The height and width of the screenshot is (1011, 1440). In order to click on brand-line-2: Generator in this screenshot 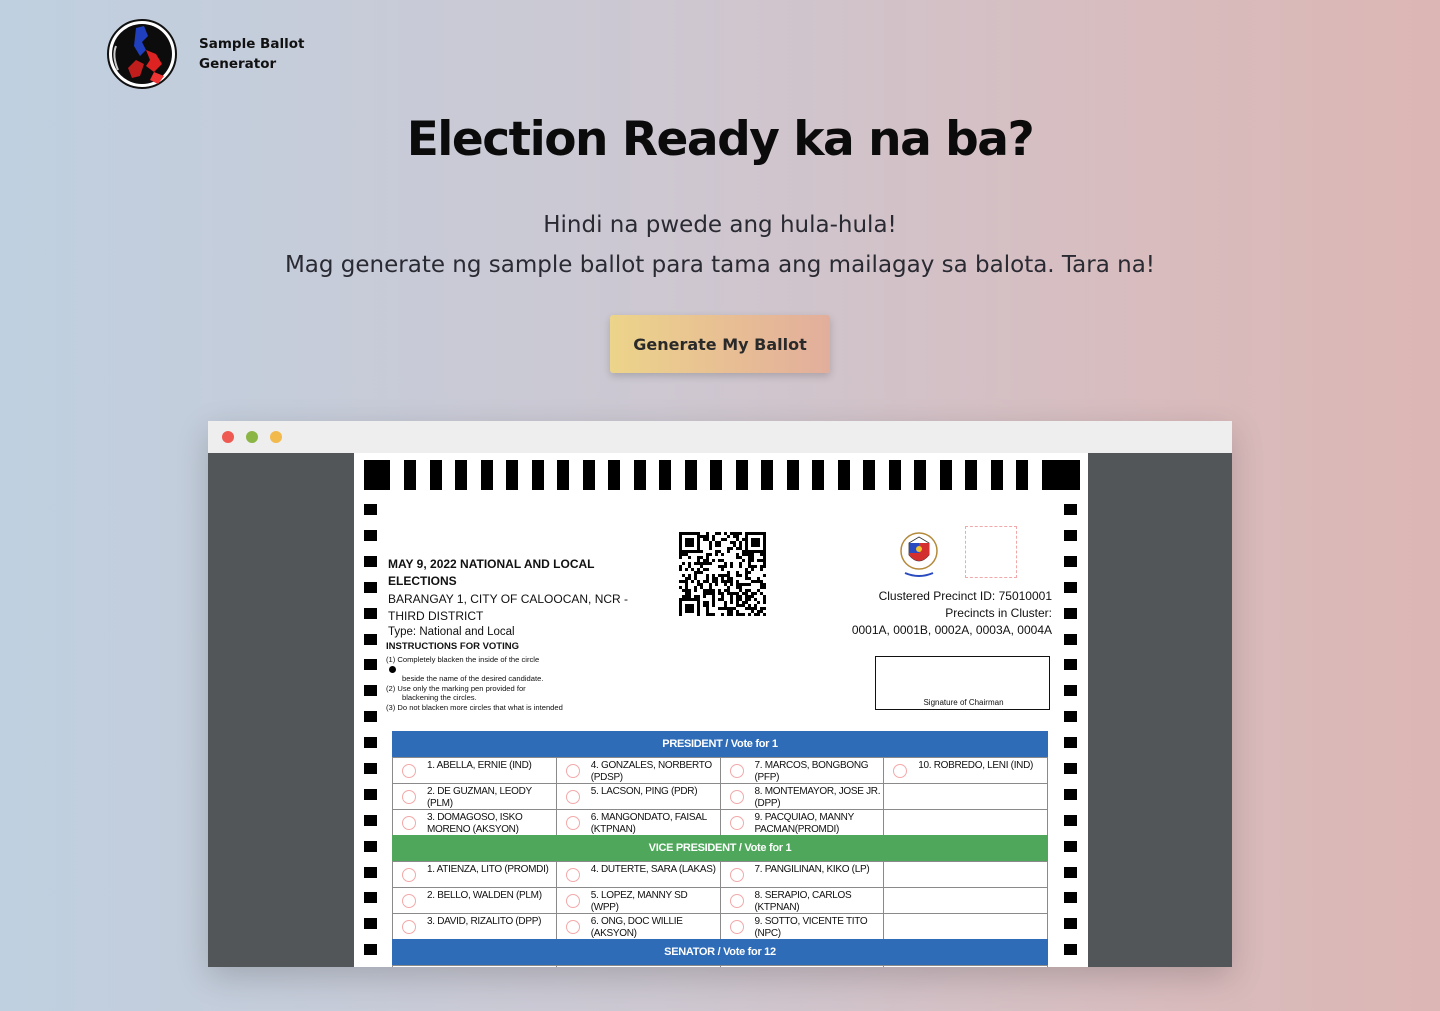, I will do `click(238, 64)`.